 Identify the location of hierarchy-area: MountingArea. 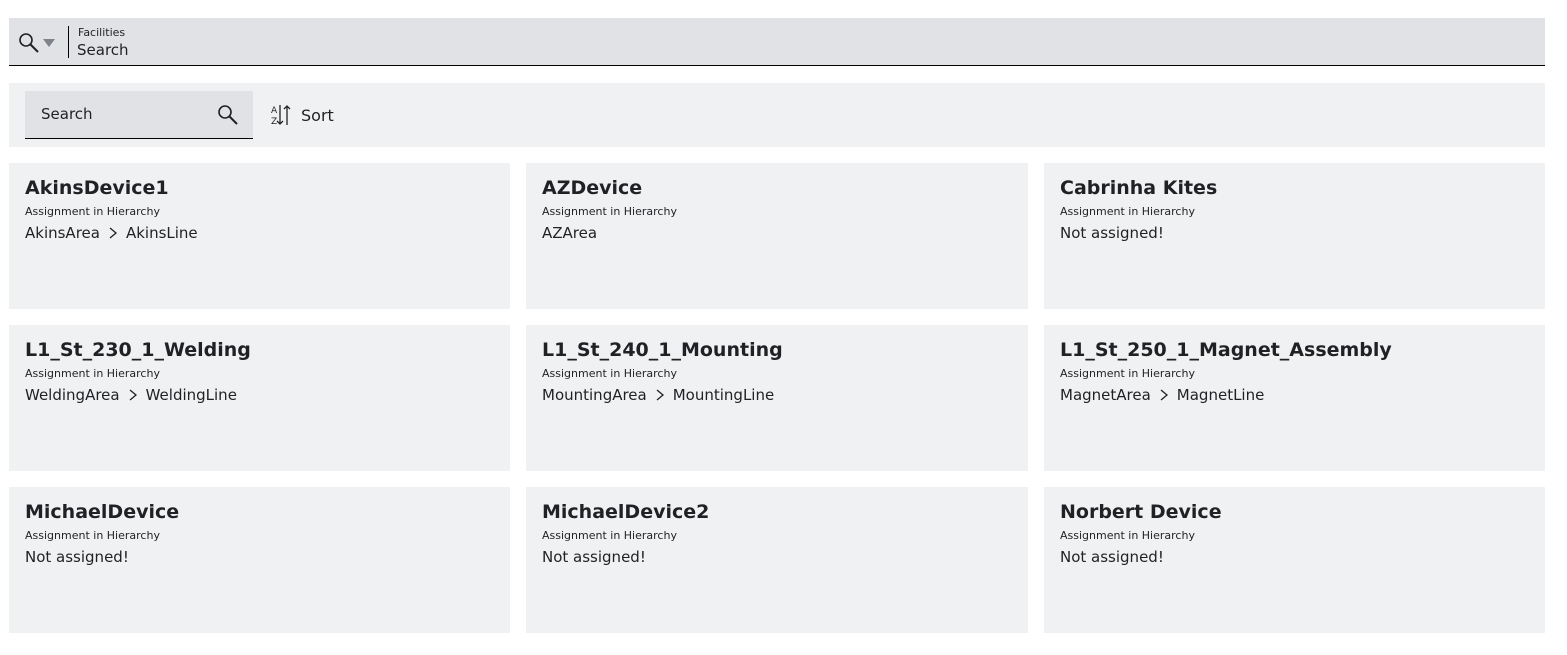
(594, 395).